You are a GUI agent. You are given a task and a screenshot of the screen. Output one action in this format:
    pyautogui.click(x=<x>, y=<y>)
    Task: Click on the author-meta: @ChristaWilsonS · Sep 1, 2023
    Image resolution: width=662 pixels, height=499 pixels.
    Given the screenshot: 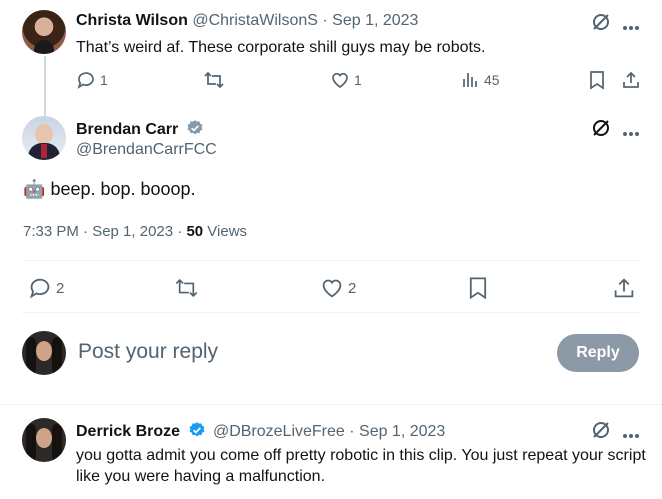 What is the action you would take?
    pyautogui.click(x=305, y=20)
    